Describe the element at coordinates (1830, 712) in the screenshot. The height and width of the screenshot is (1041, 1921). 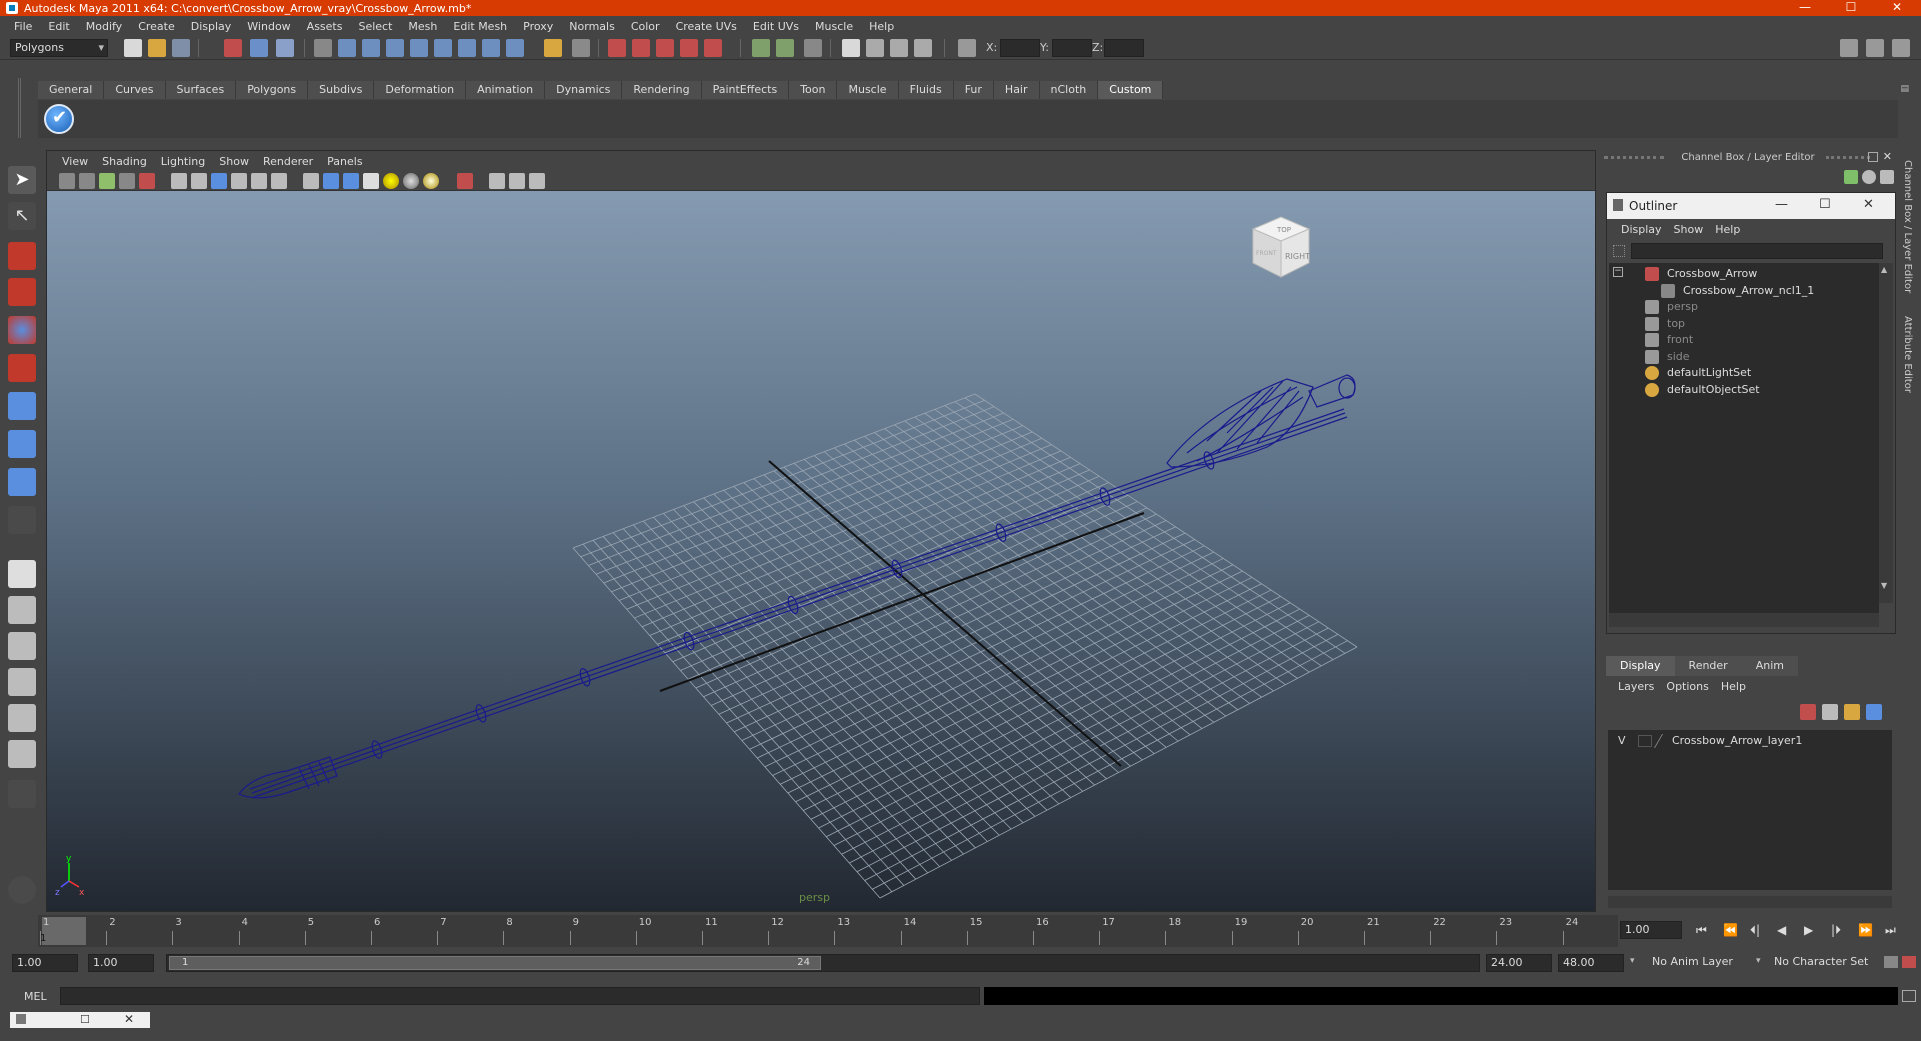
I see `layer-from-selection-icon` at that location.